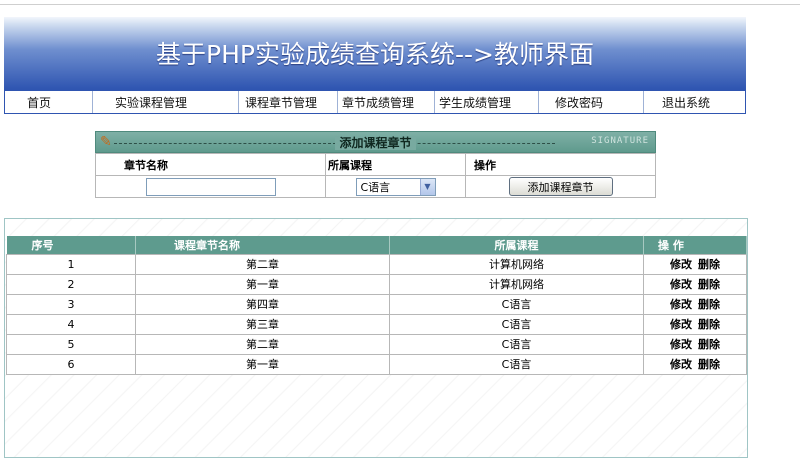 Image resolution: width=800 pixels, height=458 pixels. What do you see at coordinates (427, 186) in the screenshot?
I see `chevron-down-icon: ▼` at bounding box center [427, 186].